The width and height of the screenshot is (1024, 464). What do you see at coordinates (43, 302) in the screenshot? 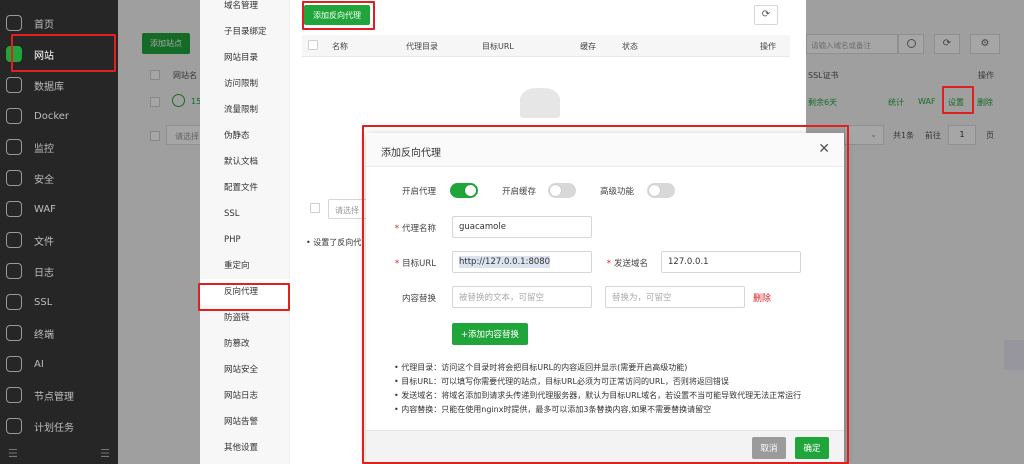
I see `sidebar-item-label: SSL` at bounding box center [43, 302].